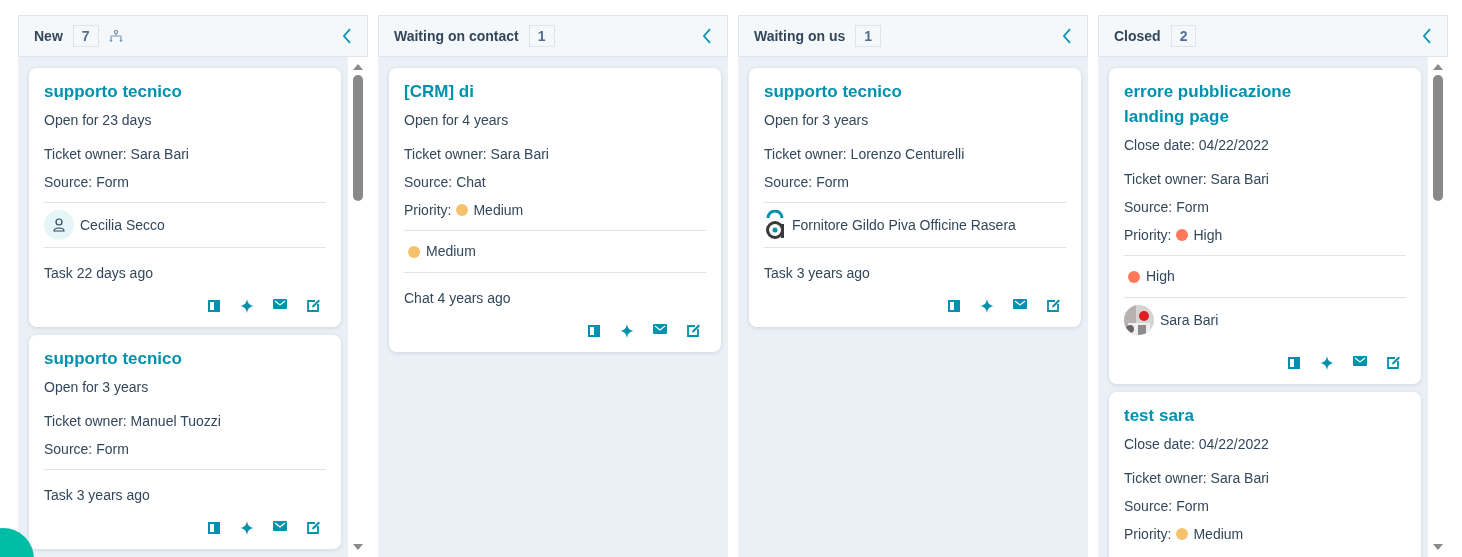 The image size is (1462, 557). Describe the element at coordinates (457, 298) in the screenshot. I see `last-activity: Chat 4 years ago` at that location.